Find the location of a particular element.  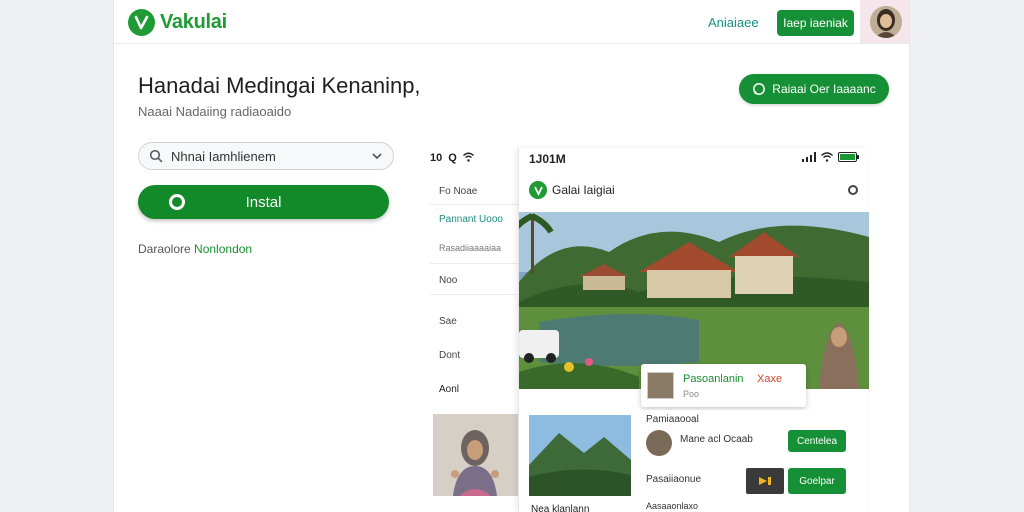

battery-icon is located at coordinates (848, 157).